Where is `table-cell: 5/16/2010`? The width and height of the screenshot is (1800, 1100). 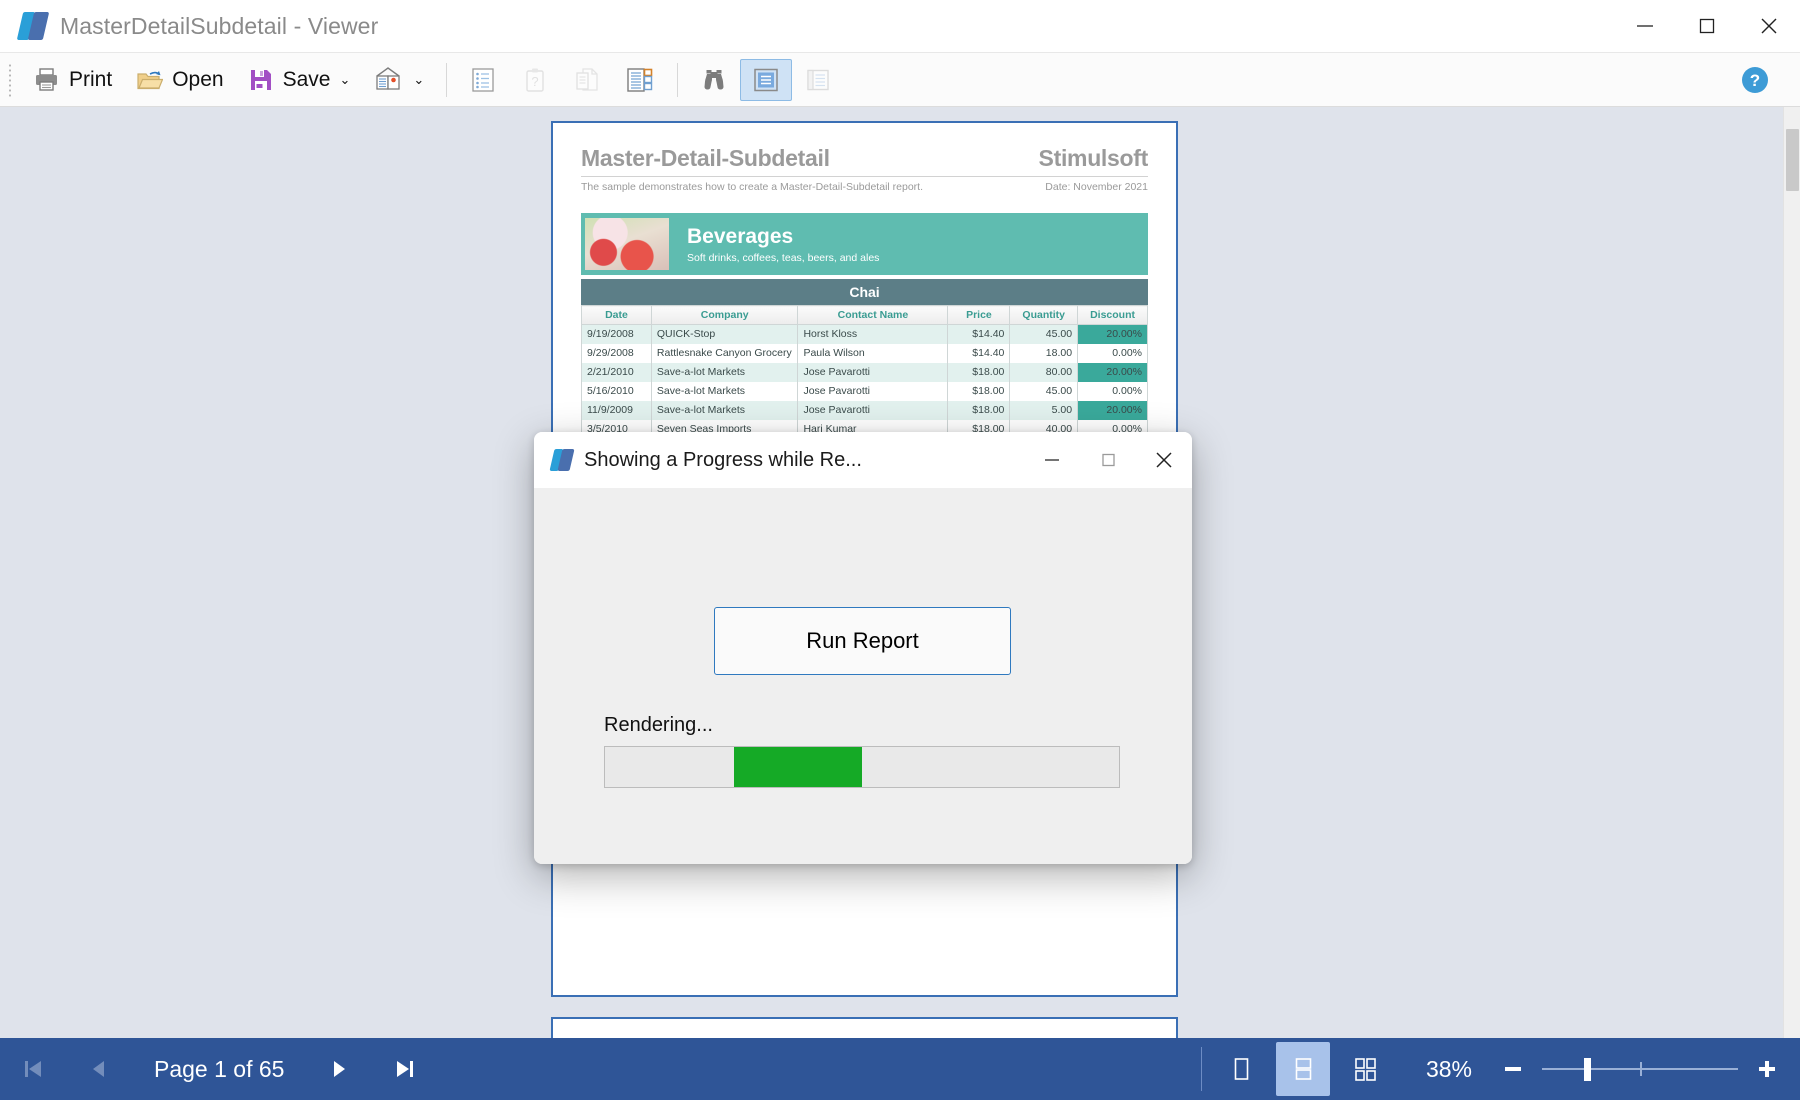
table-cell: 5/16/2010 is located at coordinates (616, 391).